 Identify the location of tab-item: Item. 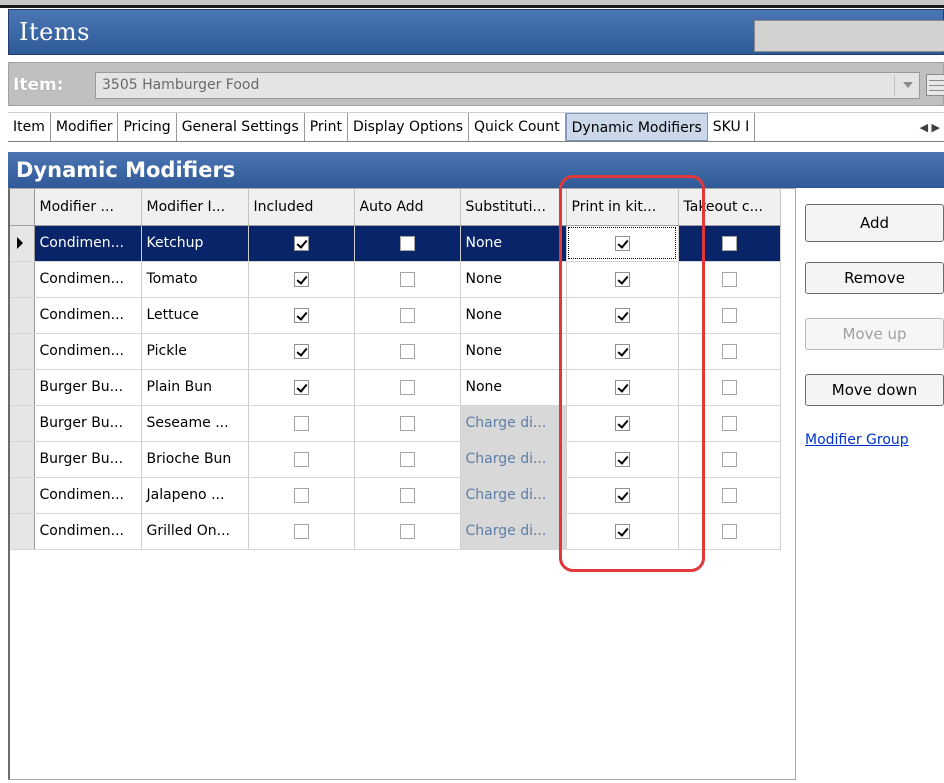
(29, 127).